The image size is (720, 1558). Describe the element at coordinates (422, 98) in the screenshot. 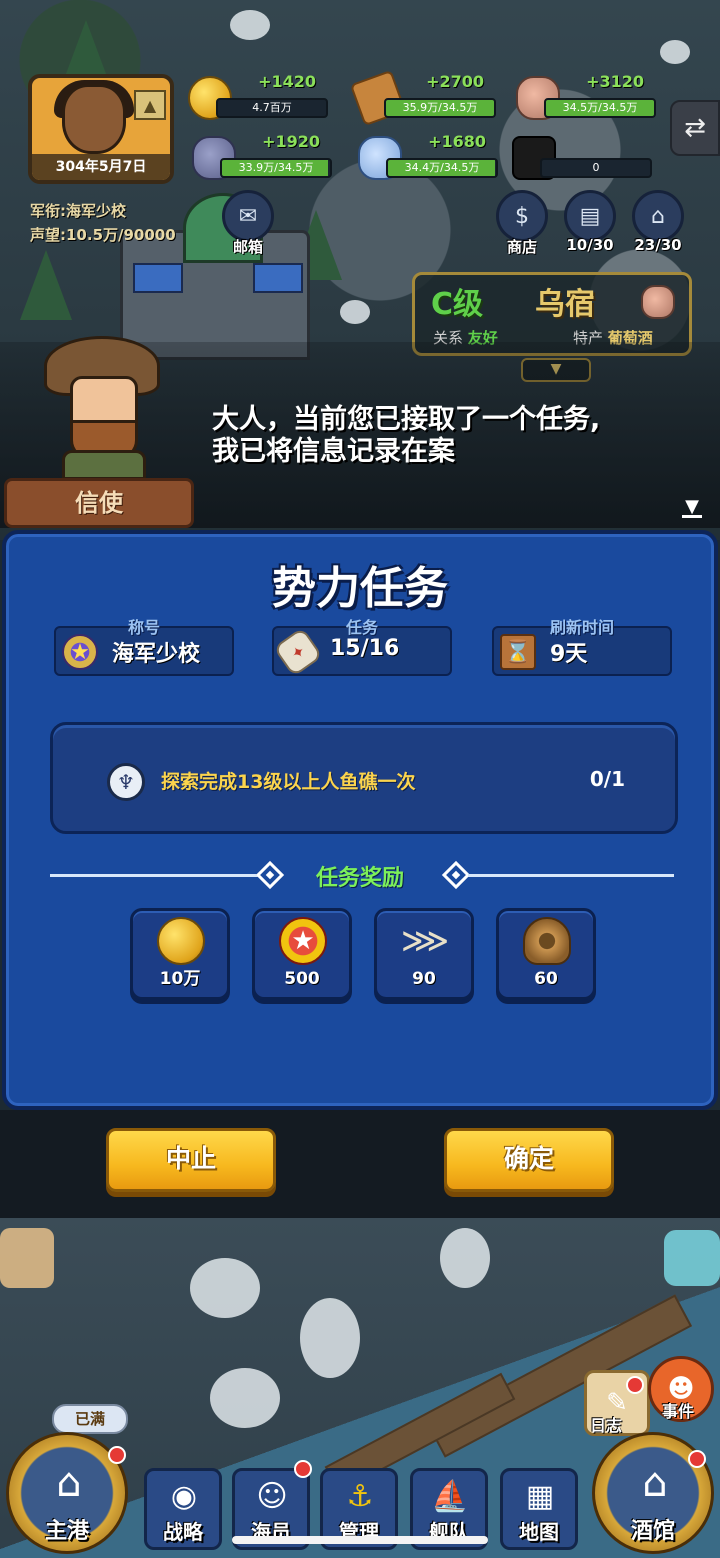

I see `resource-wood: +2700 35.9万/34.5万` at that location.